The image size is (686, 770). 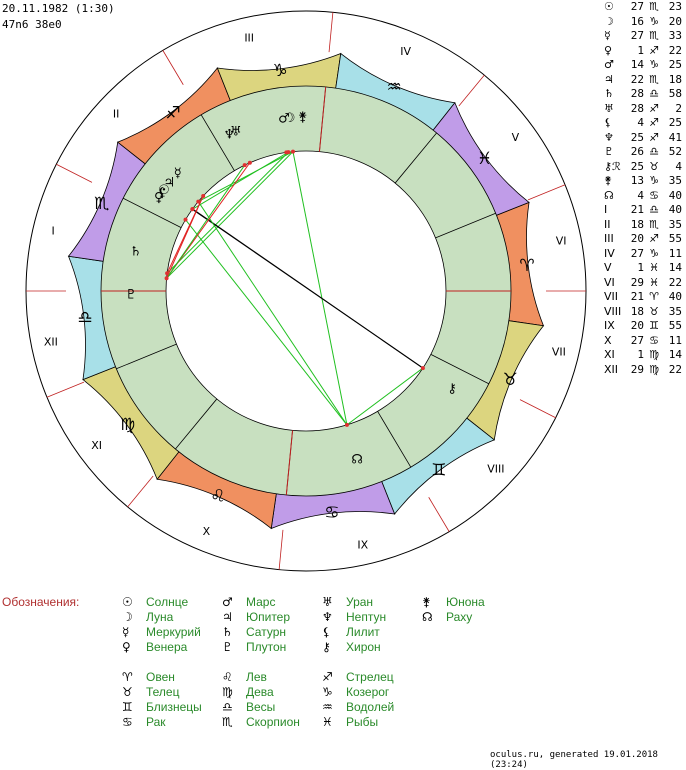 I want to click on legend-item: ♐ Стрелец, so click(x=358, y=677).